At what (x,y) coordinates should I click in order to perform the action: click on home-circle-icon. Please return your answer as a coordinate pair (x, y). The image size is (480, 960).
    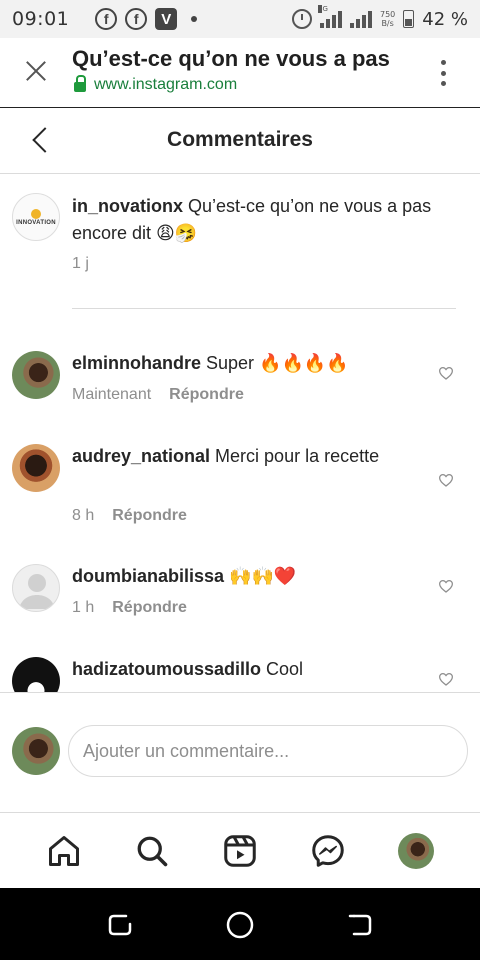
    Looking at the image, I should click on (240, 925).